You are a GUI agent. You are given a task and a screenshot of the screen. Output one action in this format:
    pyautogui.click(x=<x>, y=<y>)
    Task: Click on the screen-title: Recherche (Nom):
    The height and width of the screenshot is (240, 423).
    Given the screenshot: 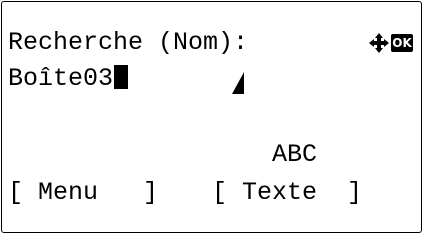 What is the action you would take?
    pyautogui.click(x=128, y=42)
    